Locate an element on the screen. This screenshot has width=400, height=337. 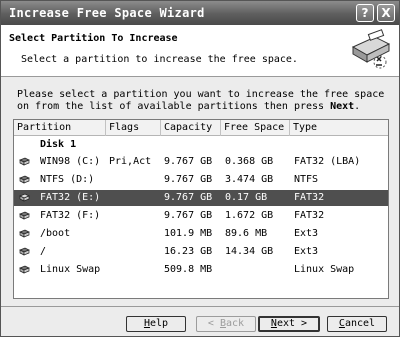
partition-row: NTFS (D:) 9.767 GB 3.474 GB NTFS is located at coordinates (201, 180).